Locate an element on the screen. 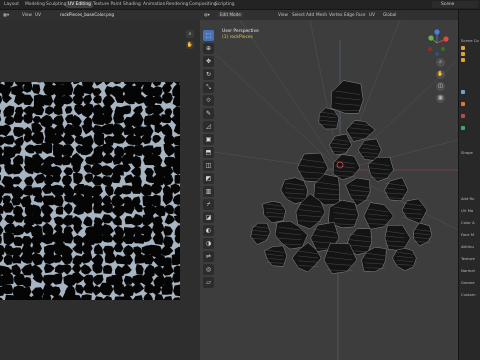 The image size is (480, 360). tab-layout: Layout is located at coordinates (11, 4).